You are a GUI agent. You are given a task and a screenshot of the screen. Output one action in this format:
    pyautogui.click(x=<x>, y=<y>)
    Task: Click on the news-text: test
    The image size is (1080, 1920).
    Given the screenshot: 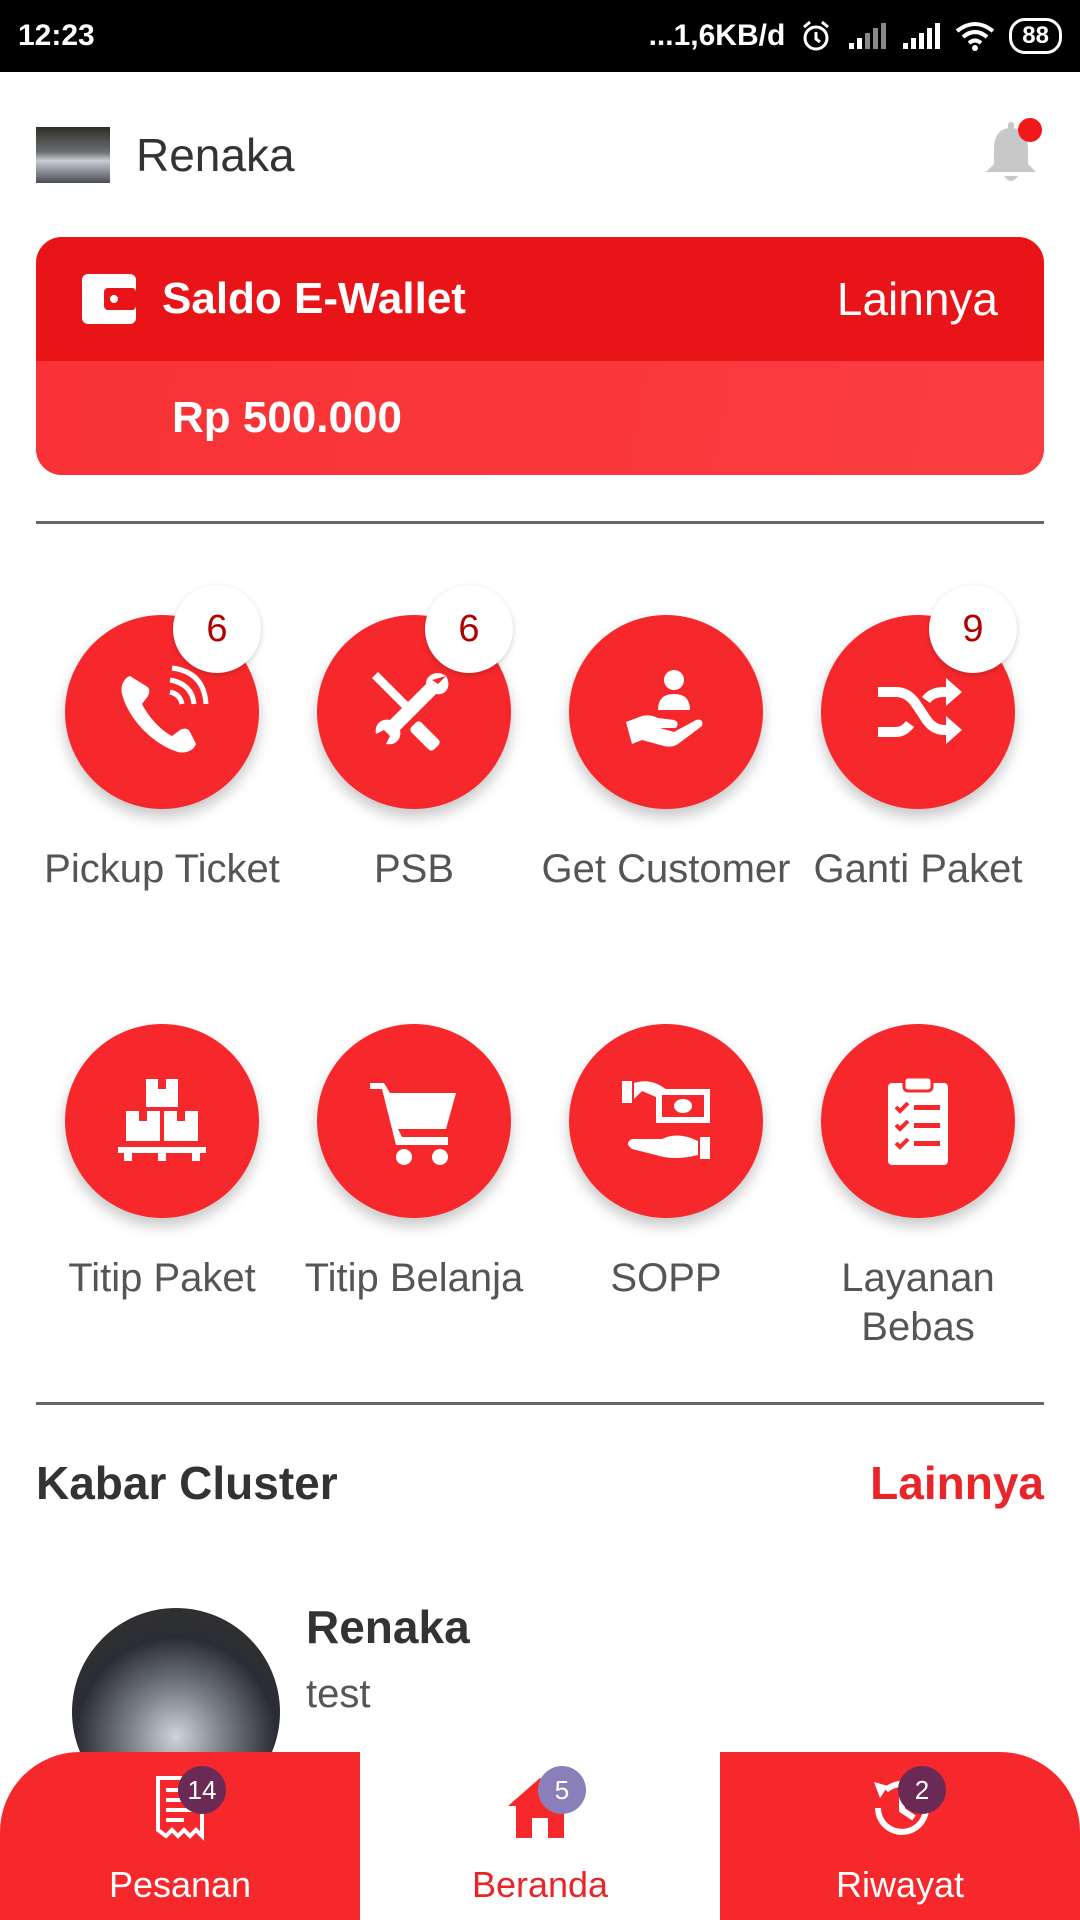 What is the action you would take?
    pyautogui.click(x=338, y=1694)
    